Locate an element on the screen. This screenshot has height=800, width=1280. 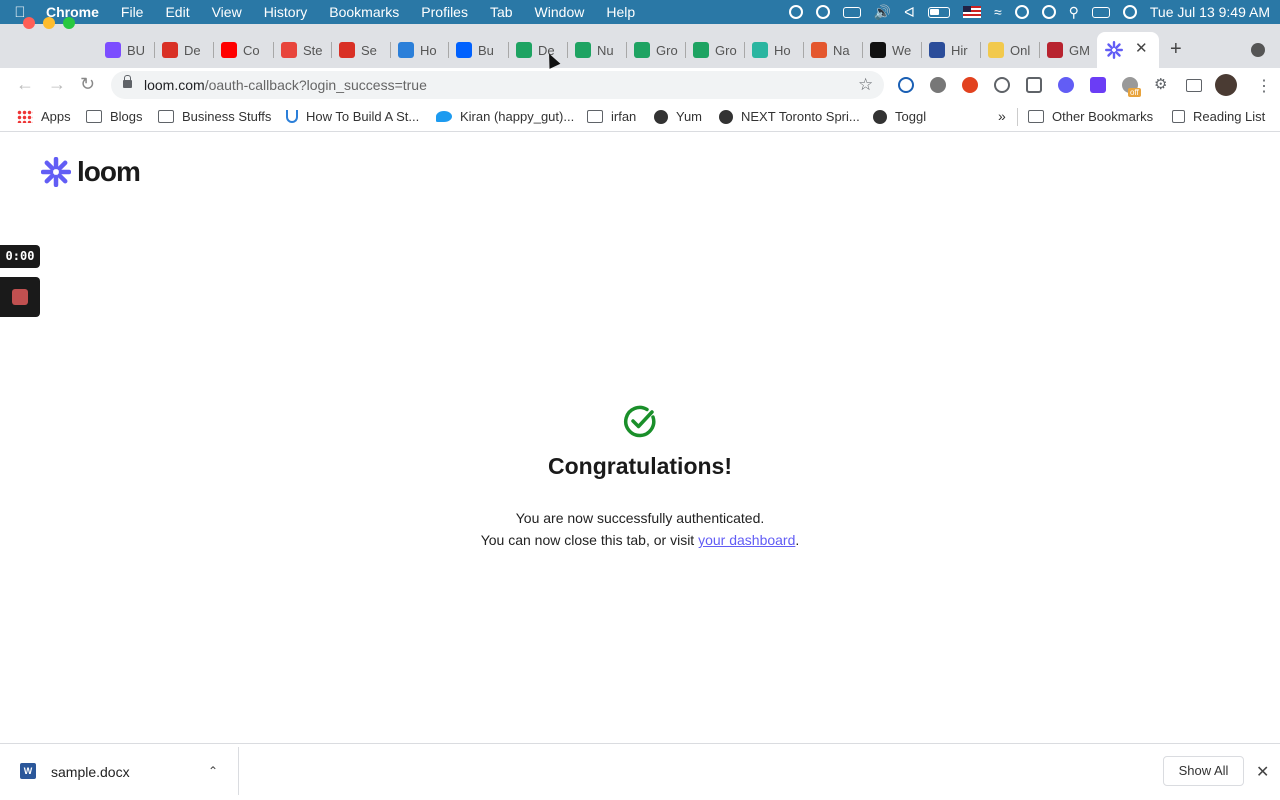
time-machine-icon is located at coordinates (1048, 12).